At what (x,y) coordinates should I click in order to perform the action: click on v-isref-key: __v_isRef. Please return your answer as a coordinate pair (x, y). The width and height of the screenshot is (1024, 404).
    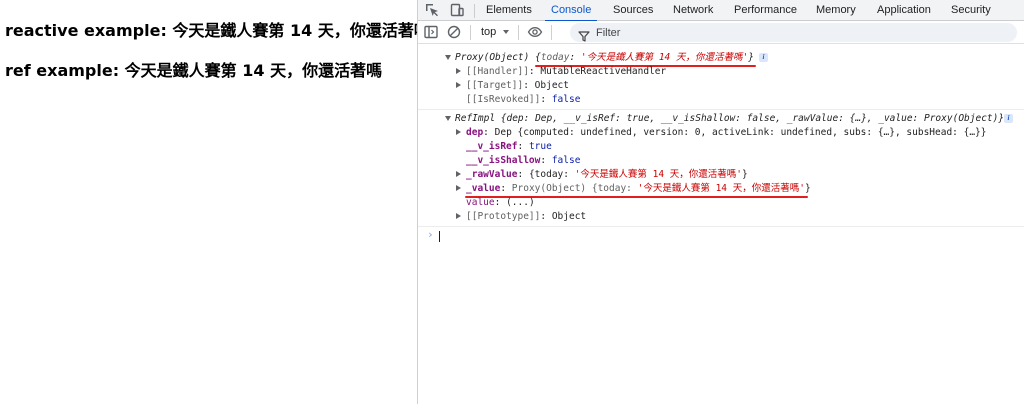
    Looking at the image, I should click on (492, 146).